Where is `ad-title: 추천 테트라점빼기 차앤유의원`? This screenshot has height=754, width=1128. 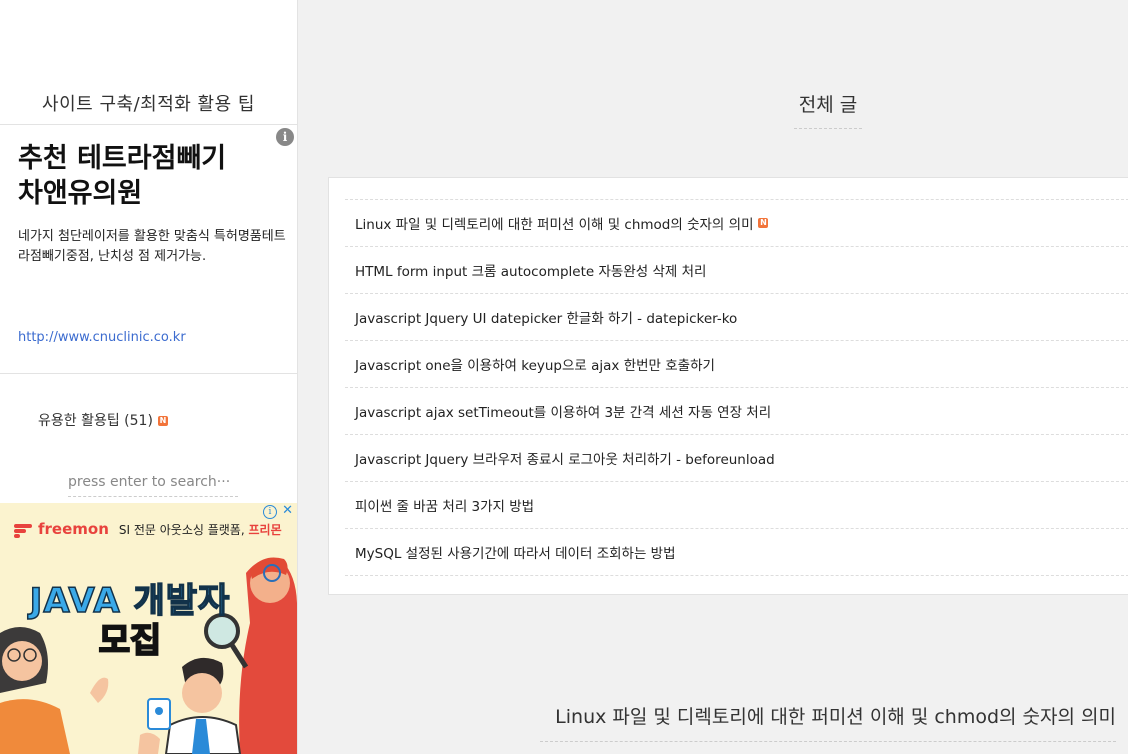
ad-title: 추천 테트라점빼기 차앤유의원 is located at coordinates (148, 176).